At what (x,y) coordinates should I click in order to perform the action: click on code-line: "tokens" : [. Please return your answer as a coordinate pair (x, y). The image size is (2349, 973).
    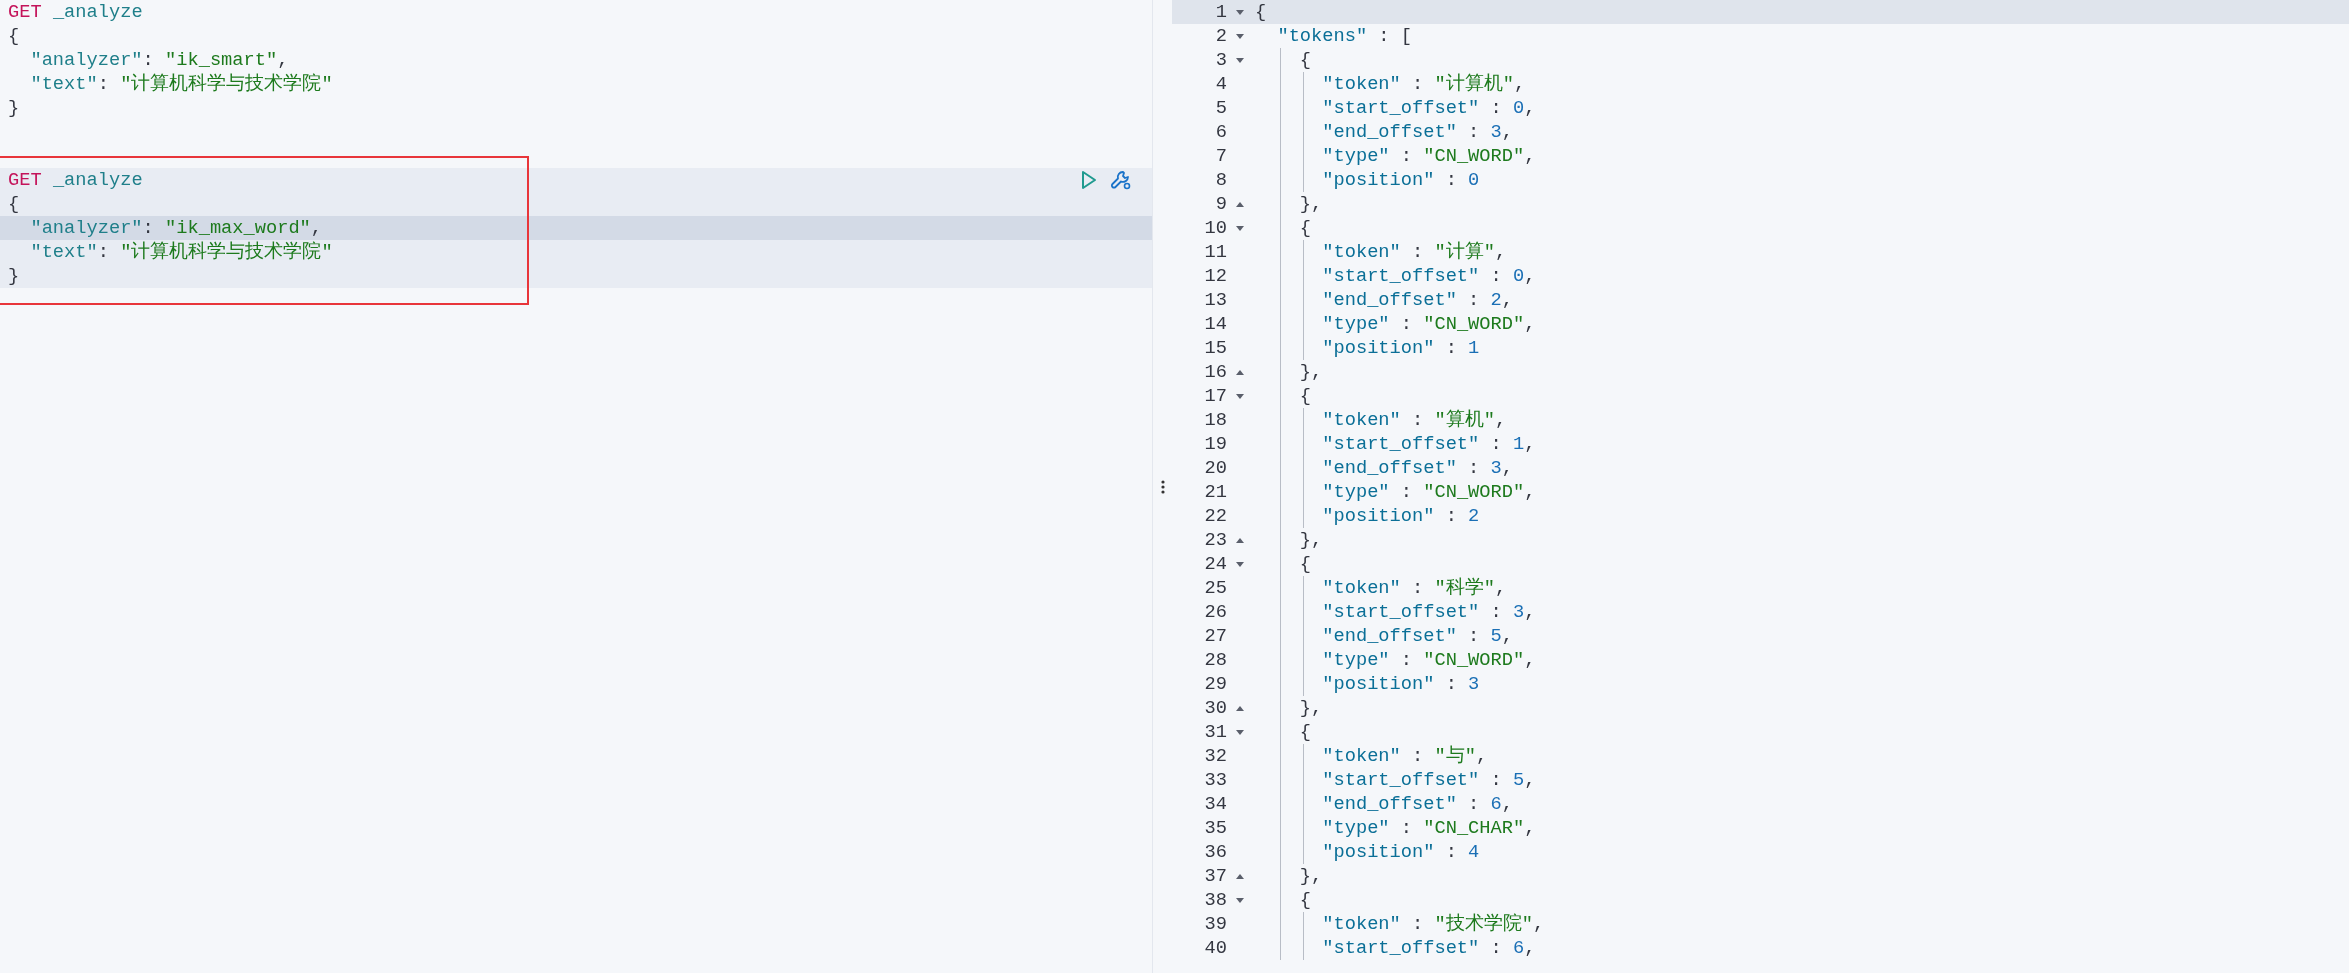
    Looking at the image, I should click on (1344, 36).